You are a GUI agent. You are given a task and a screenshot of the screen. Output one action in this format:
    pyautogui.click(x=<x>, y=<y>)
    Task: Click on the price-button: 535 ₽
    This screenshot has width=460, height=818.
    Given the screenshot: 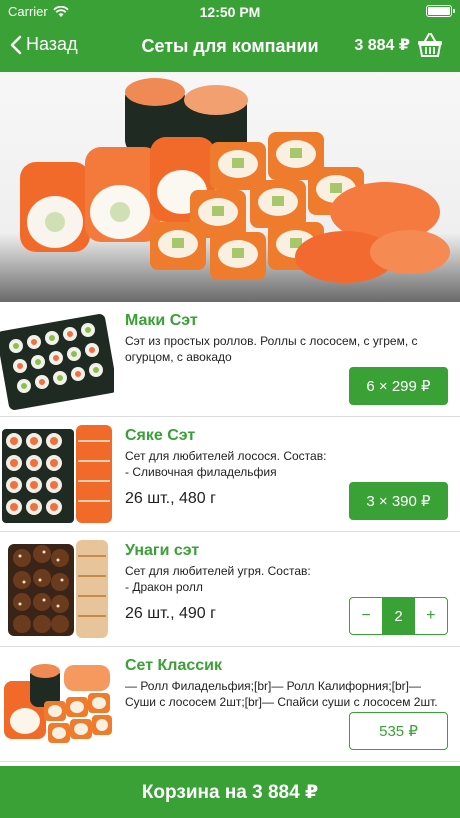 What is the action you would take?
    pyautogui.click(x=398, y=731)
    